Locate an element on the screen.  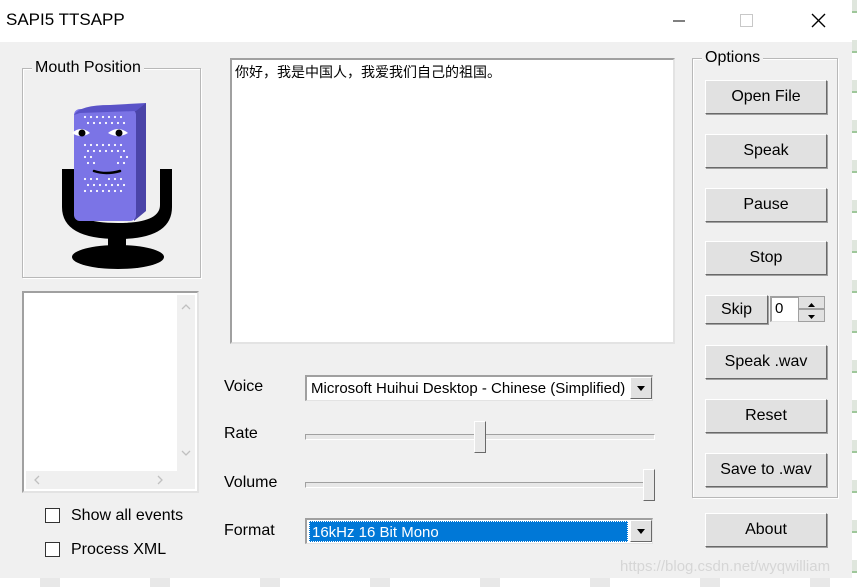
save-to-wav-button: Save to .wav is located at coordinates (766, 470).